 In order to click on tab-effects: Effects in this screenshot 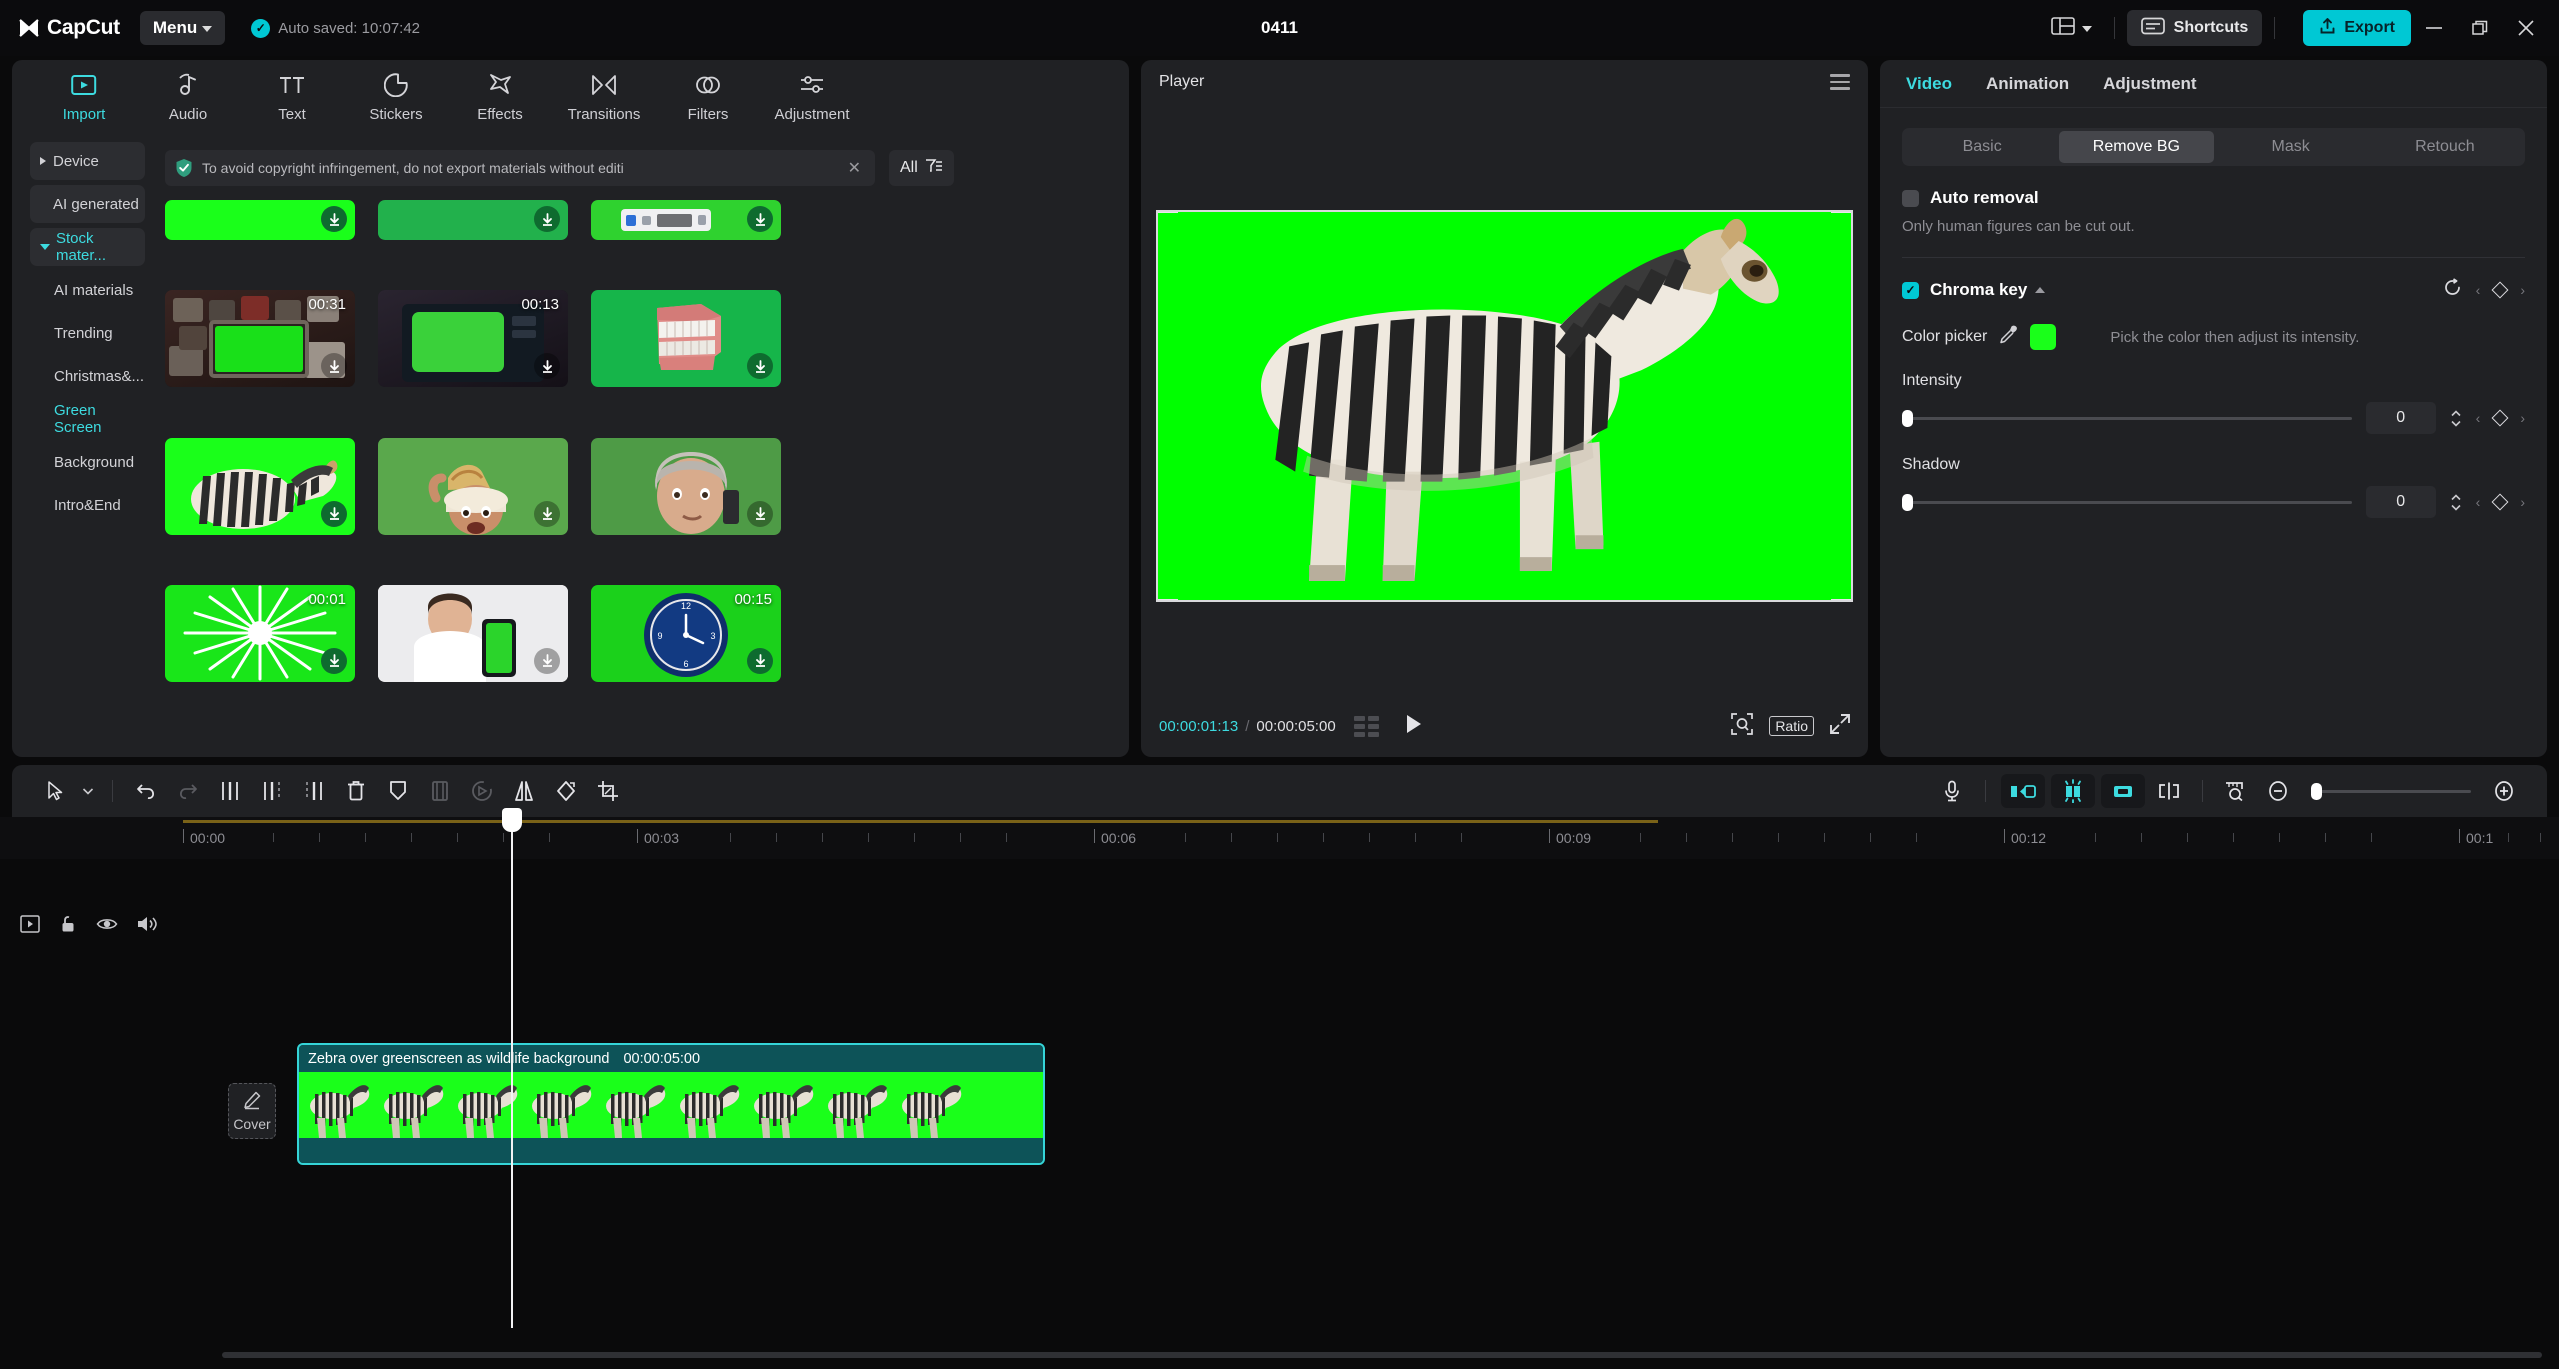, I will do `click(500, 91)`.